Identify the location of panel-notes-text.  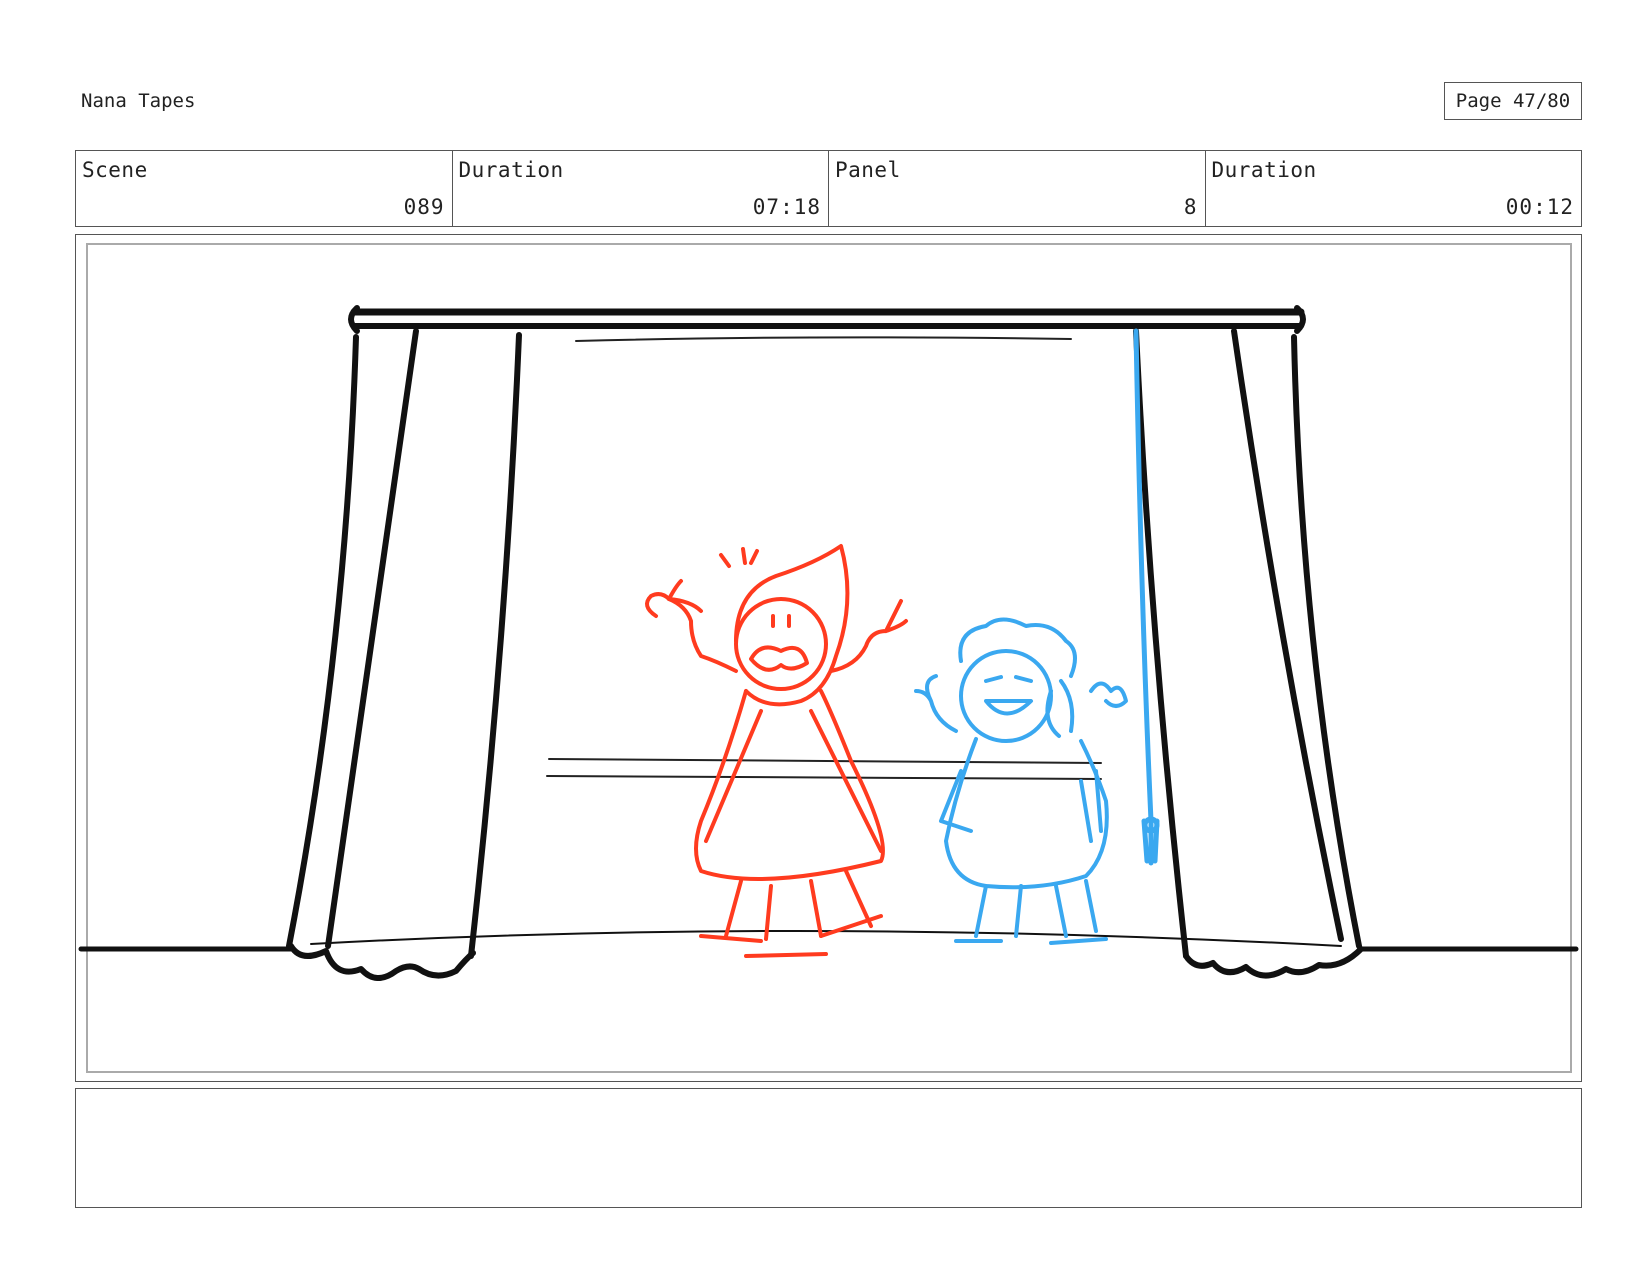
(828, 1097).